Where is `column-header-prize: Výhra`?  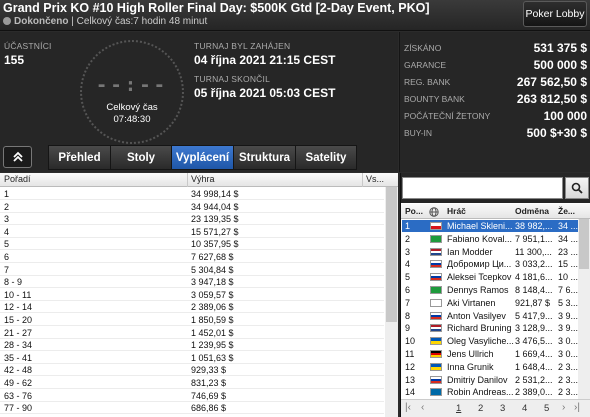 column-header-prize: Výhra is located at coordinates (203, 179).